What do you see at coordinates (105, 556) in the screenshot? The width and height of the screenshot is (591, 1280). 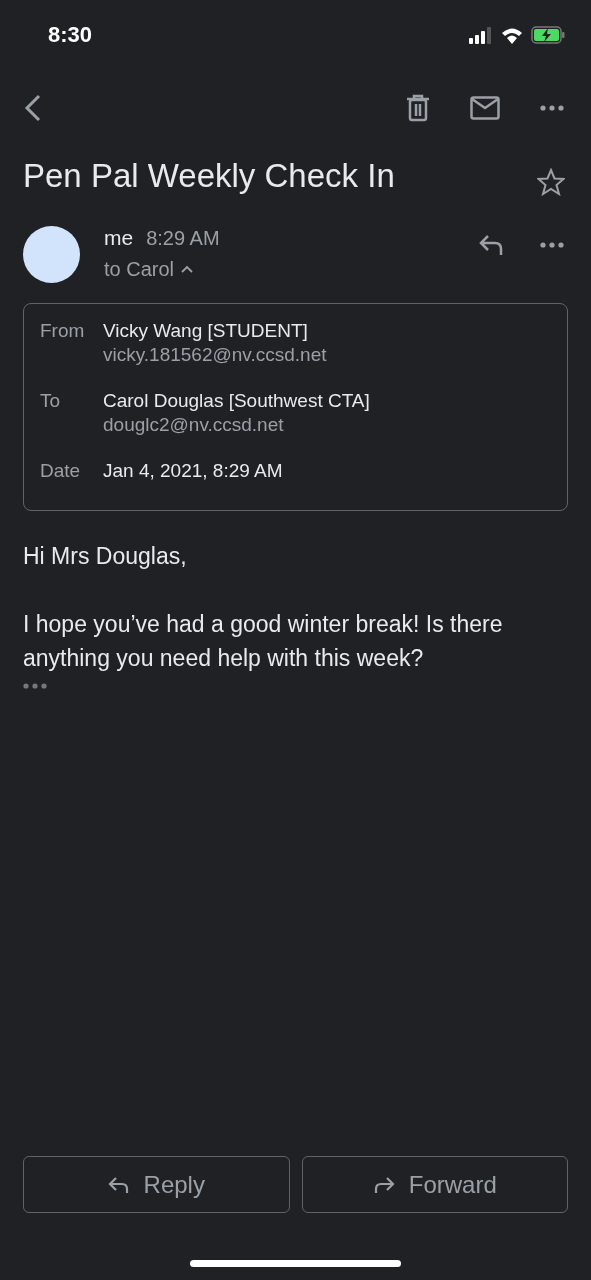 I see `message-paragraph: Hi Mrs Douglas,` at bounding box center [105, 556].